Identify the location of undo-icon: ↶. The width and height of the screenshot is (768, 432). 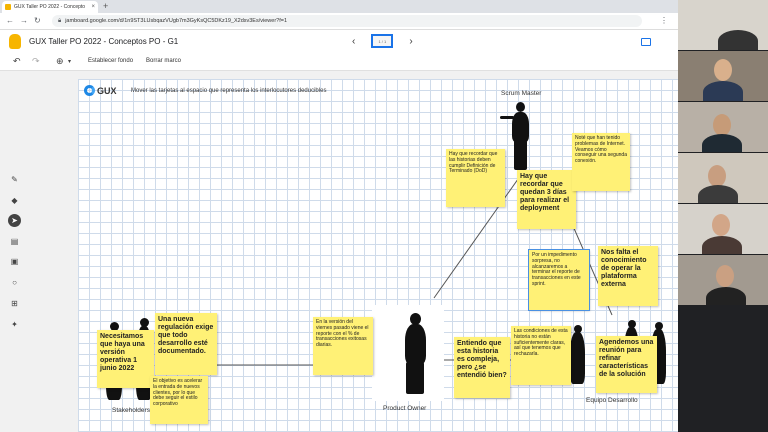
(17, 61).